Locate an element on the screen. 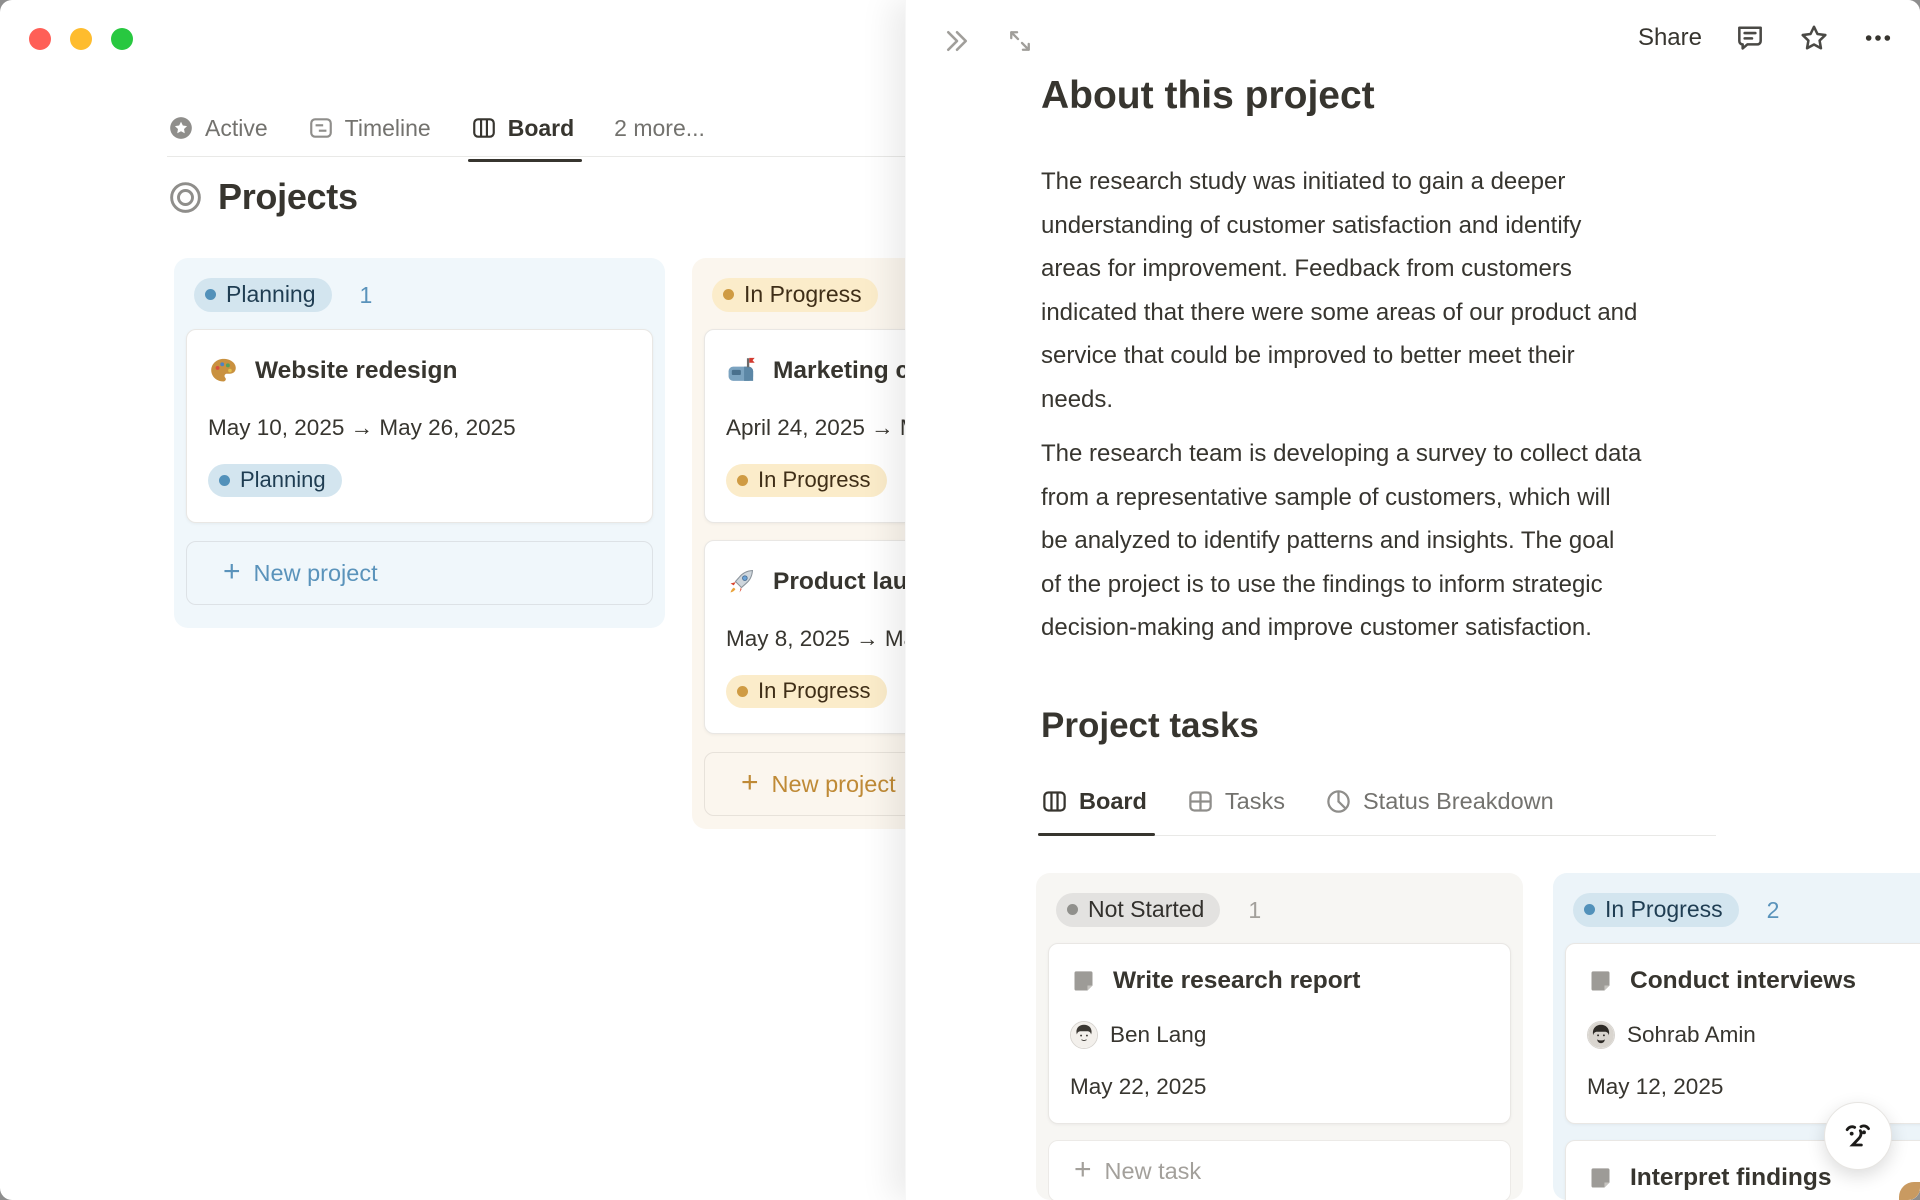 The image size is (1920, 1200). tabs-divider is located at coordinates (537, 156).